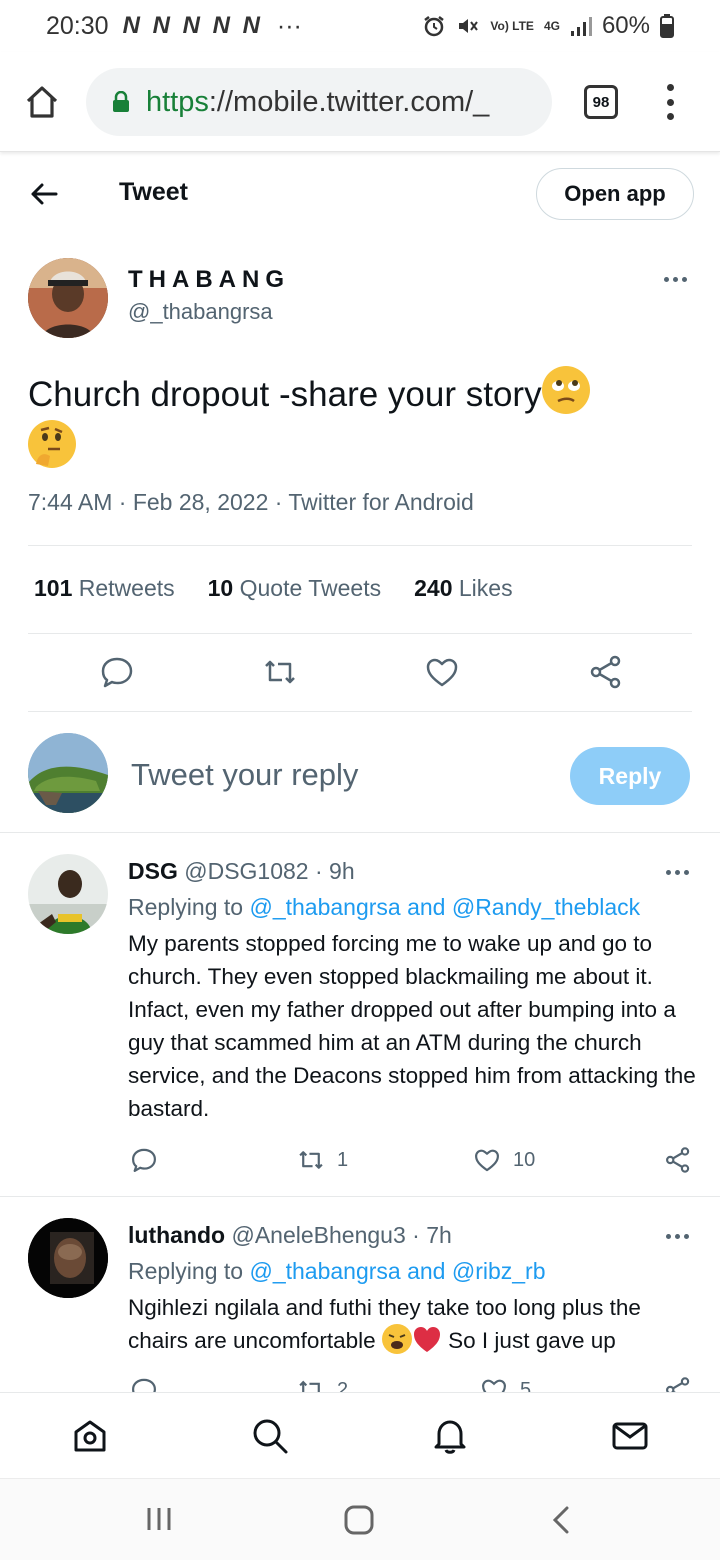 The height and width of the screenshot is (1560, 720). Describe the element at coordinates (504, 1160) in the screenshot. I see `reply-like-button: 10` at that location.